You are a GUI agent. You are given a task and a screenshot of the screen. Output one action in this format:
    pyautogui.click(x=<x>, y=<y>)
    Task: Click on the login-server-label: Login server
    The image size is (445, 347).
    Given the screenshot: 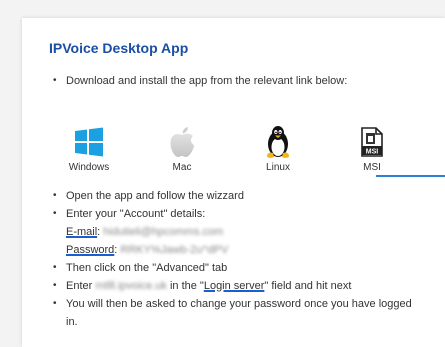 What is the action you would take?
    pyautogui.click(x=234, y=286)
    